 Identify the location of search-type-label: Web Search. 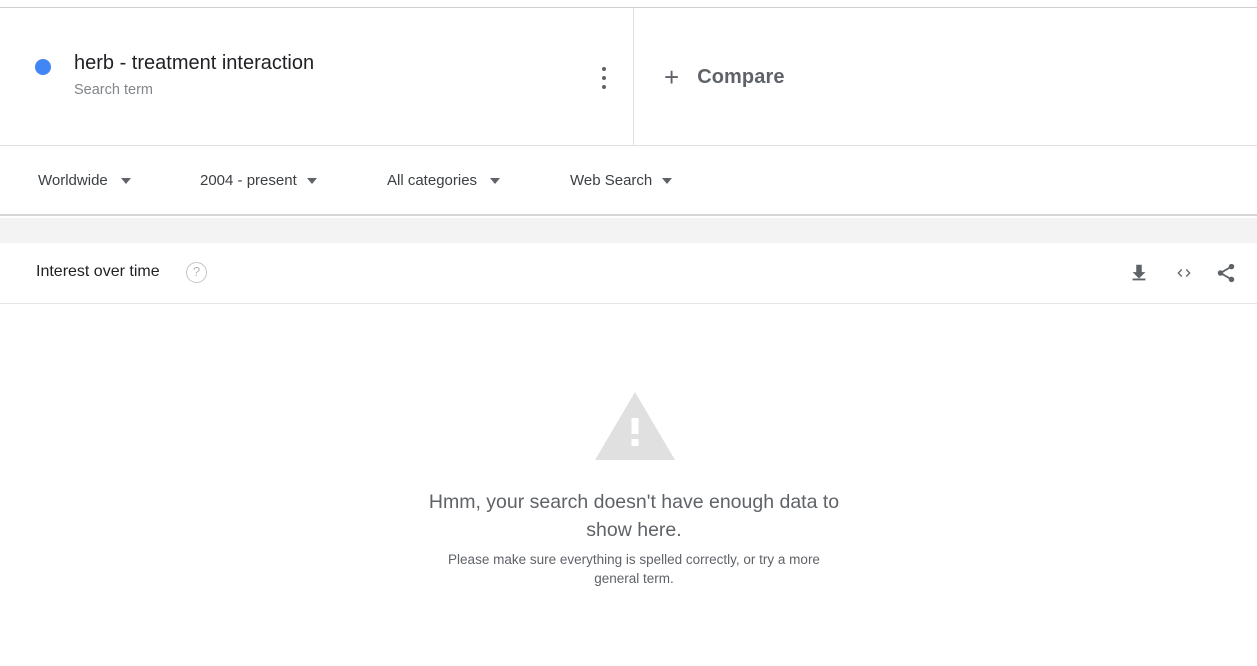
(611, 180).